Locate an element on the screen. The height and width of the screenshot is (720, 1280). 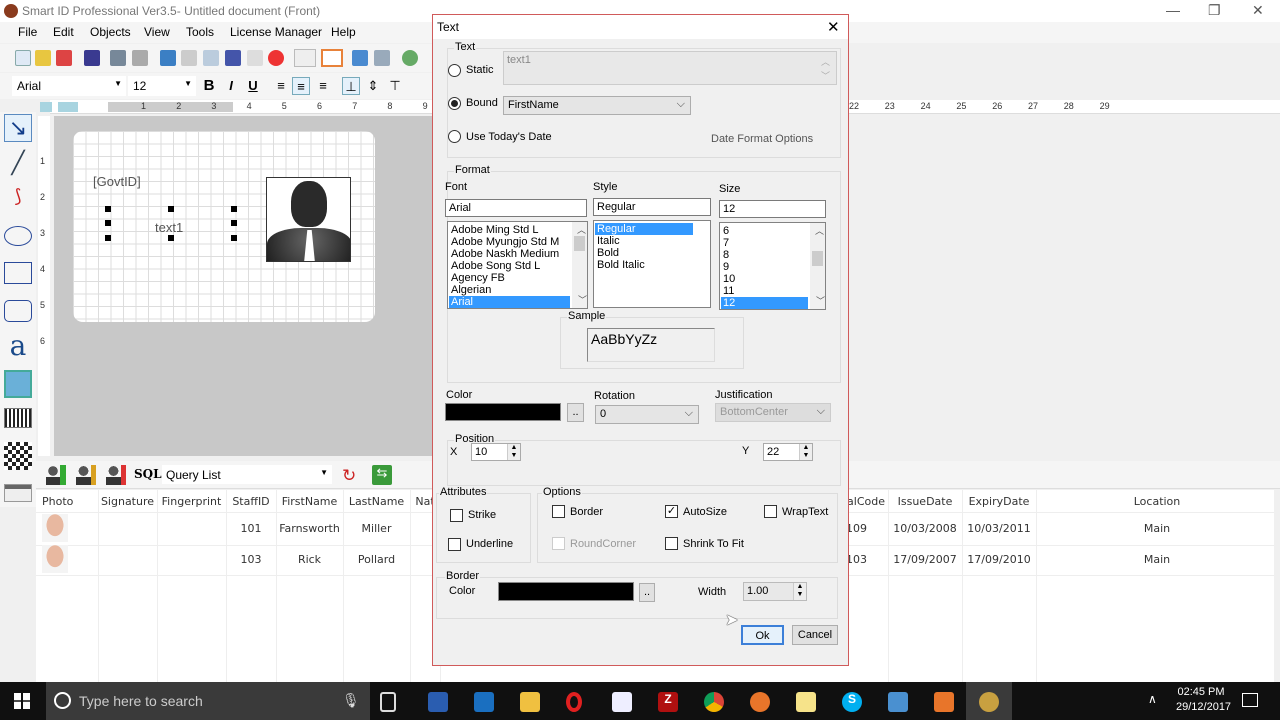
copy-icon is located at coordinates (211, 58).